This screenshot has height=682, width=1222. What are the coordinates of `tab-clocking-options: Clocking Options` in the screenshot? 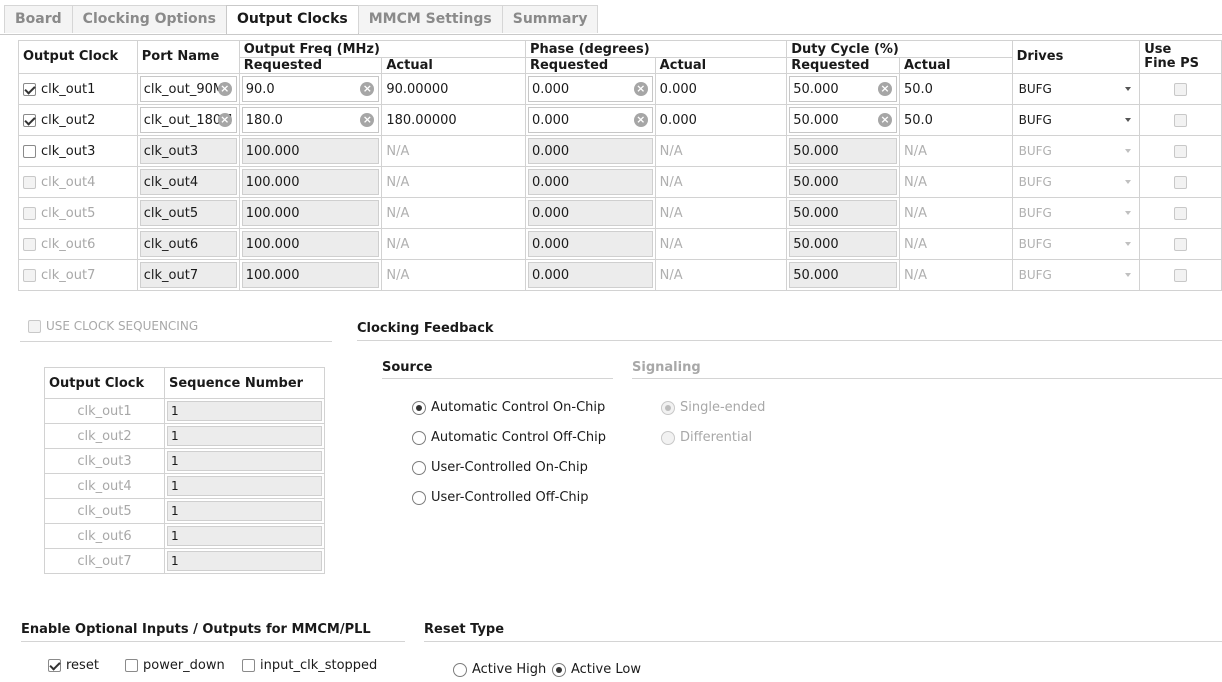 It's located at (149, 19).